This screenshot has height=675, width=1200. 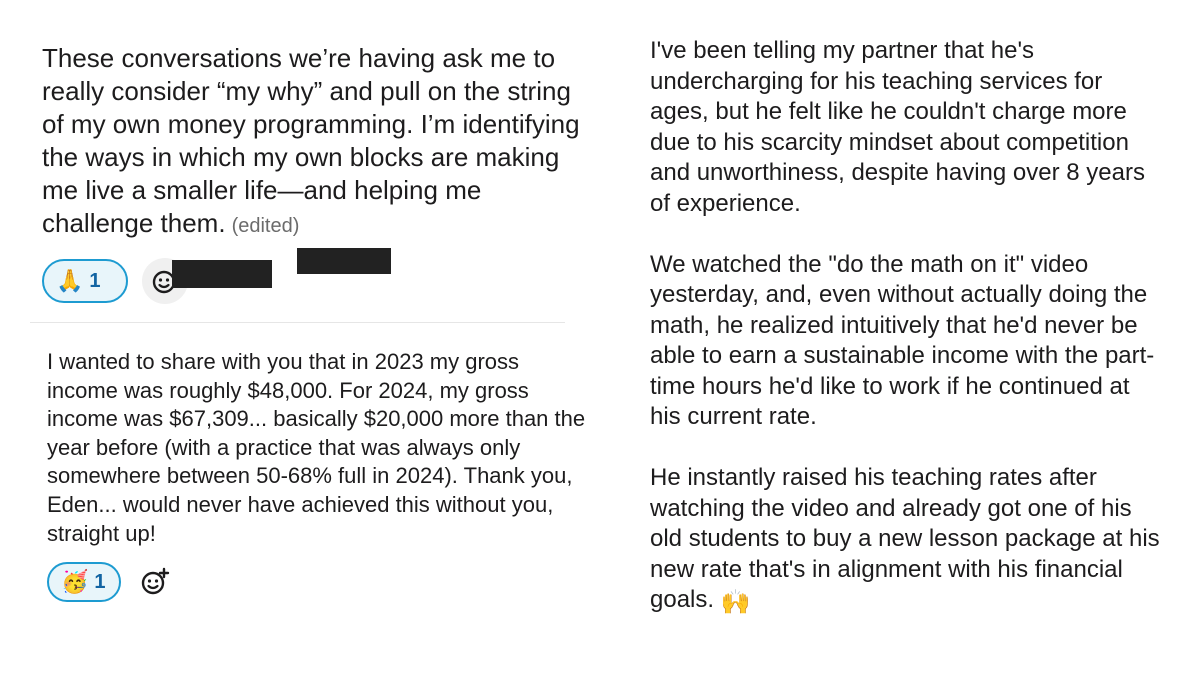 What do you see at coordinates (75, 581) in the screenshot?
I see `party-face-emoji-icon: 🥳` at bounding box center [75, 581].